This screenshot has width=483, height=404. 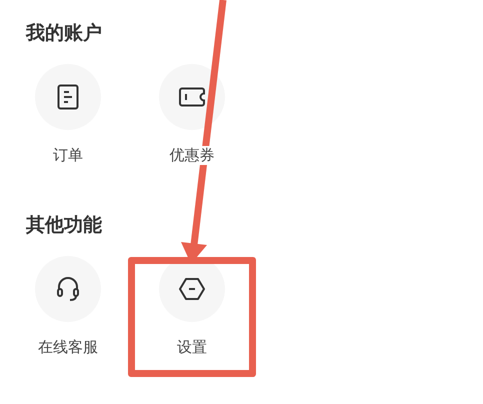 I want to click on item-label: 设置, so click(x=192, y=347).